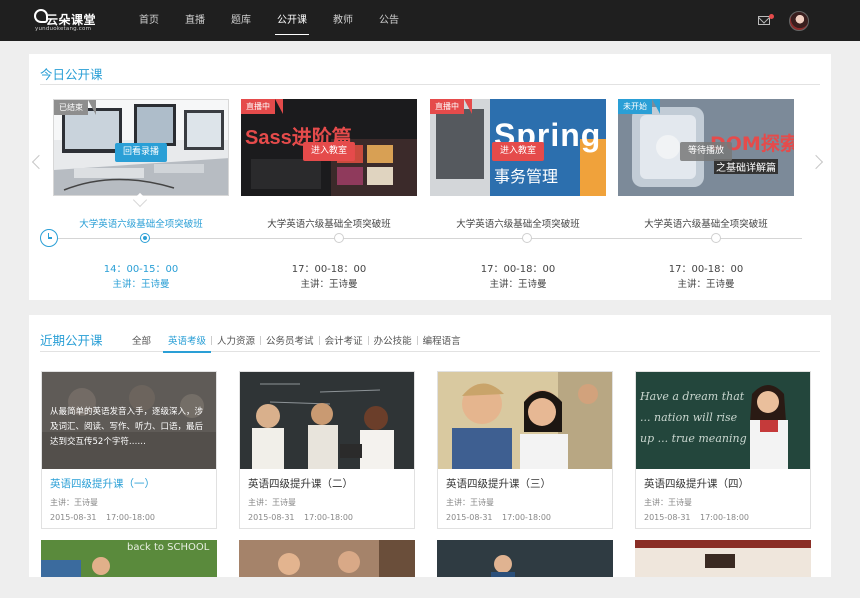  What do you see at coordinates (141, 269) in the screenshot?
I see `lesson-time: 14：00-15：00` at bounding box center [141, 269].